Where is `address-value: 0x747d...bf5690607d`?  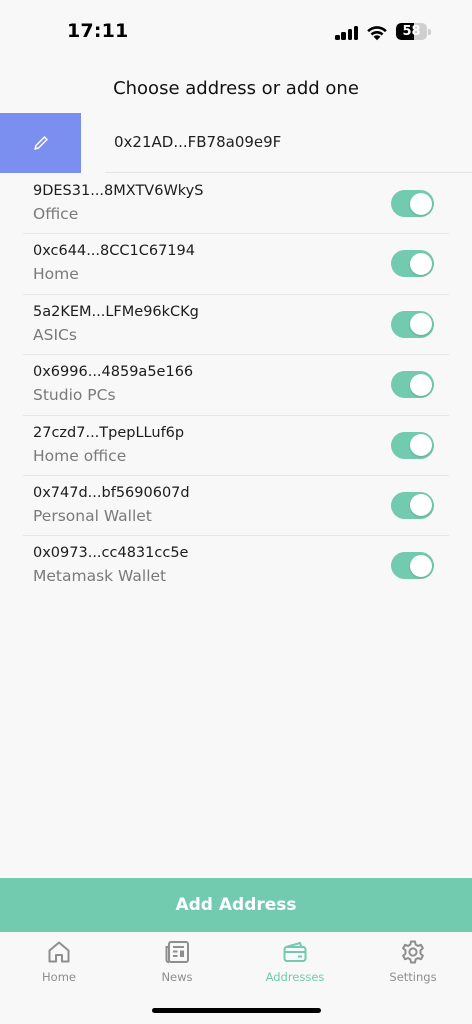
address-value: 0x747d...bf5690607d is located at coordinates (111, 492).